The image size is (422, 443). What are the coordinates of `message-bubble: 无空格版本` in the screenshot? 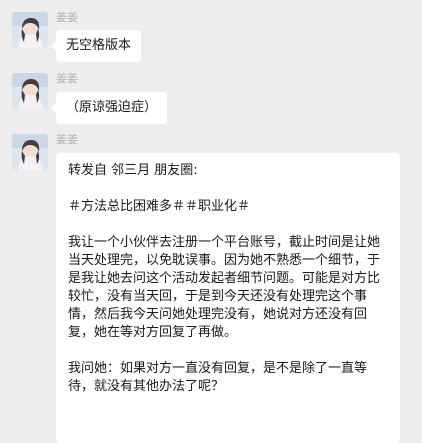 It's located at (96, 46).